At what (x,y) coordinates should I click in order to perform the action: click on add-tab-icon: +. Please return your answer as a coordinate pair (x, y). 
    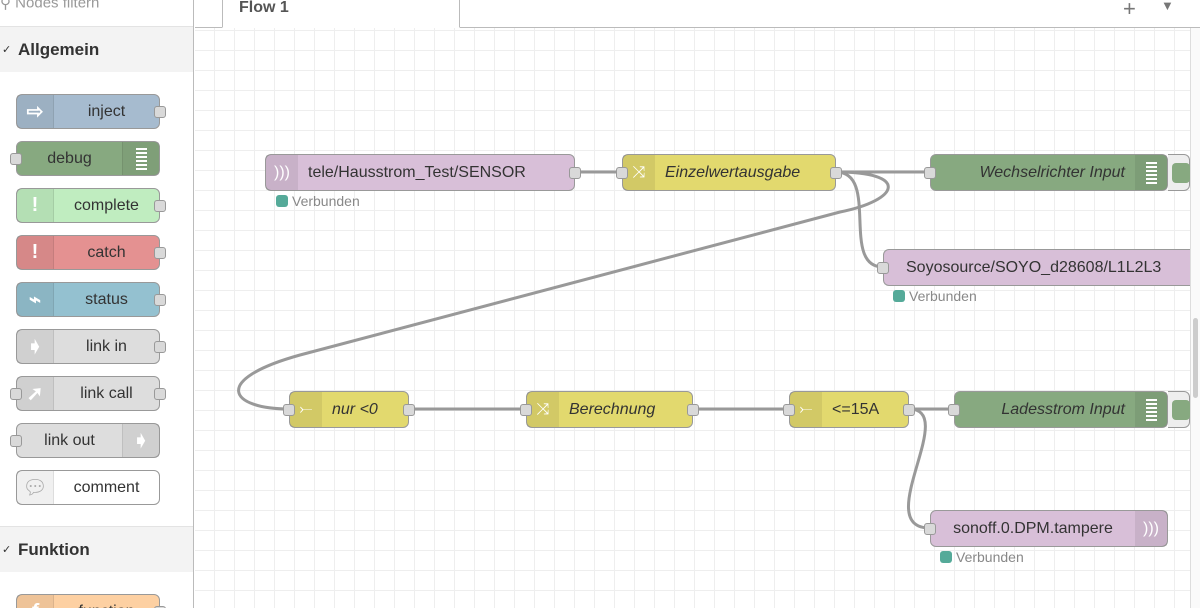
    Looking at the image, I should click on (1129, 11).